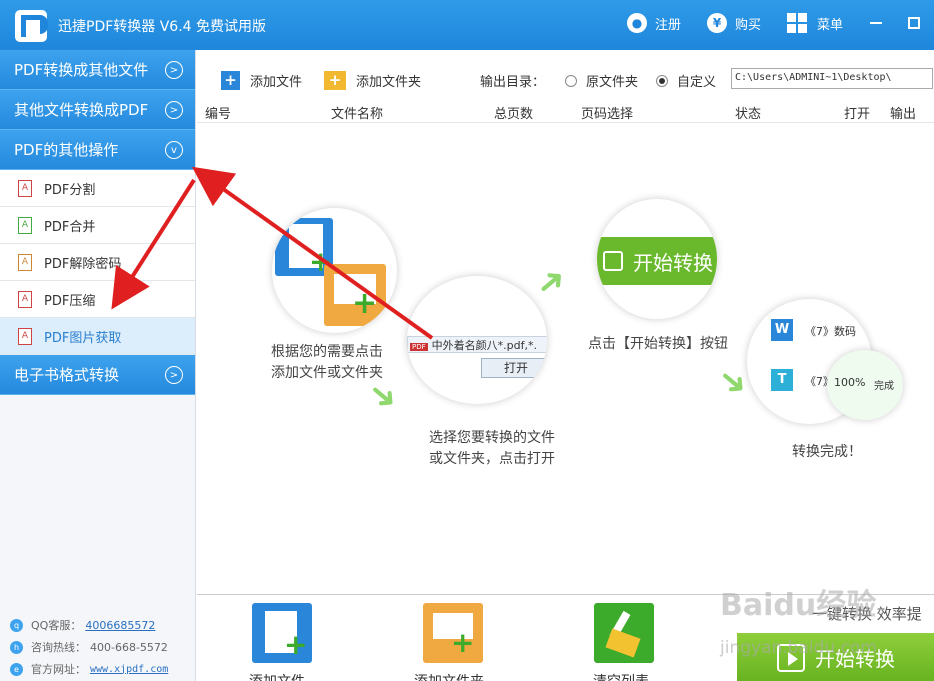 The height and width of the screenshot is (681, 934). I want to click on category-pdf-to-other: PDF转换成其他文件 >, so click(97, 70).